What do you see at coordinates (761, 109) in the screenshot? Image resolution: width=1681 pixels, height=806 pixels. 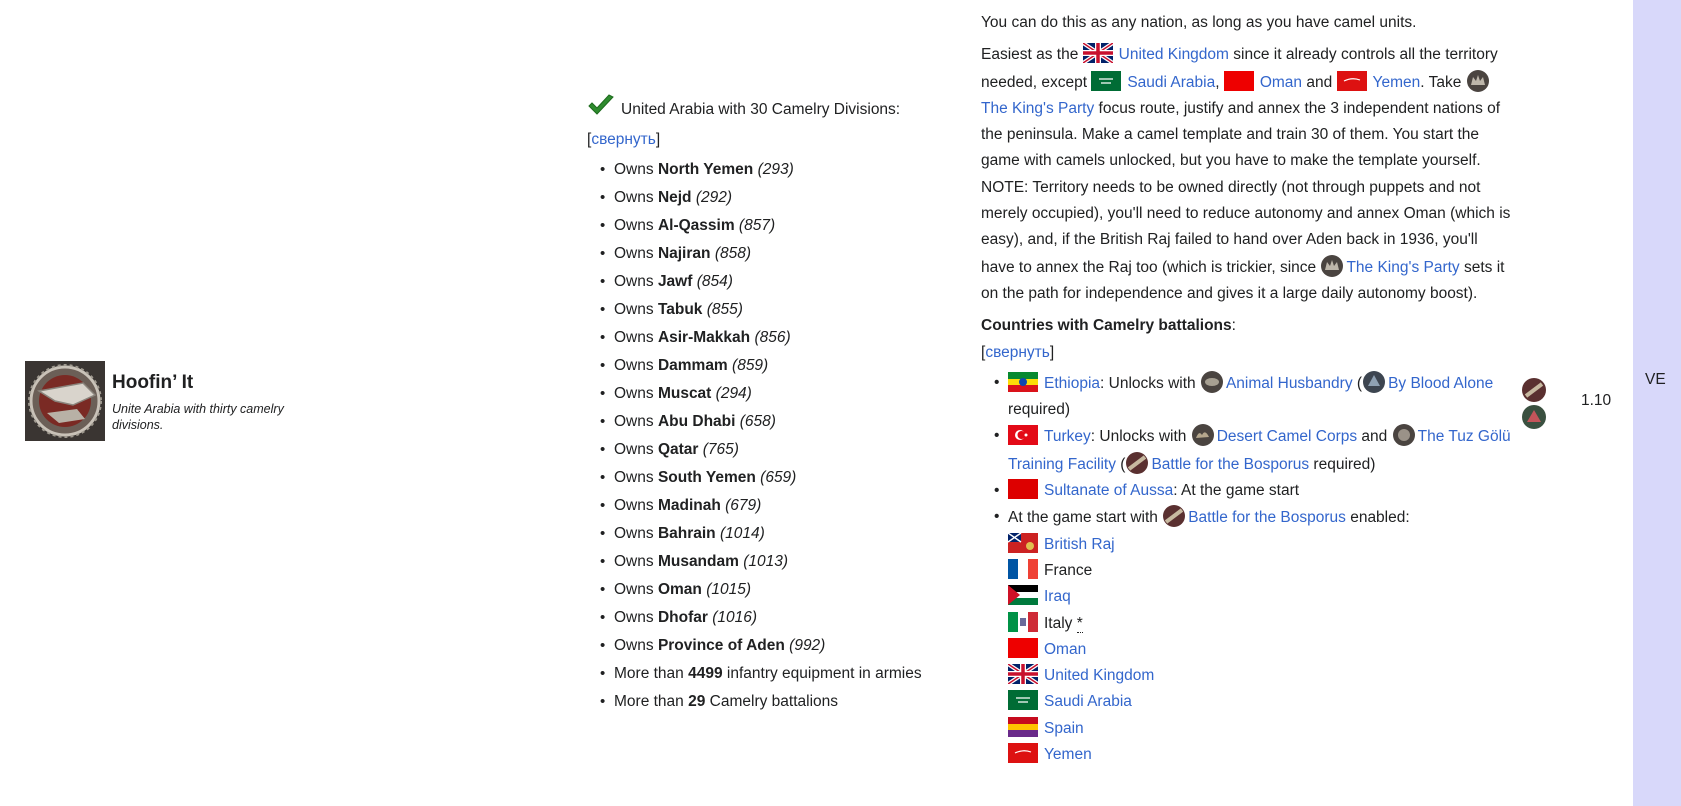 I see `requirements-header-text: United Arabia with 30 Camelry Divisions:` at bounding box center [761, 109].